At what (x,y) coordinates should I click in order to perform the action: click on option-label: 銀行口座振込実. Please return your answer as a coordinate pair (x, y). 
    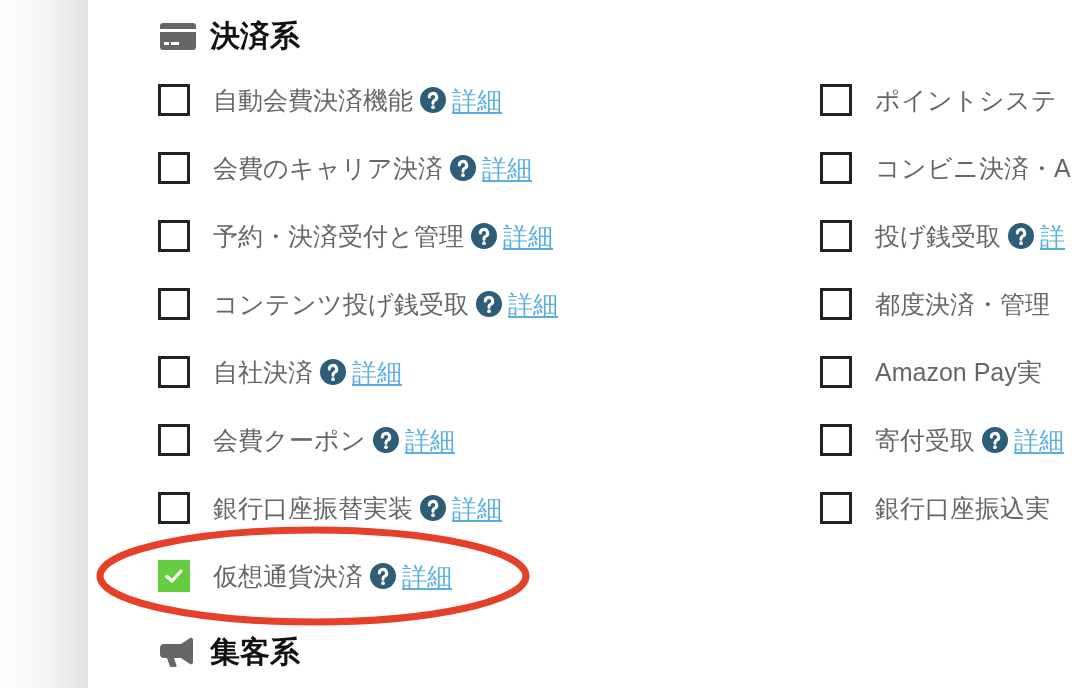
    Looking at the image, I should click on (962, 508).